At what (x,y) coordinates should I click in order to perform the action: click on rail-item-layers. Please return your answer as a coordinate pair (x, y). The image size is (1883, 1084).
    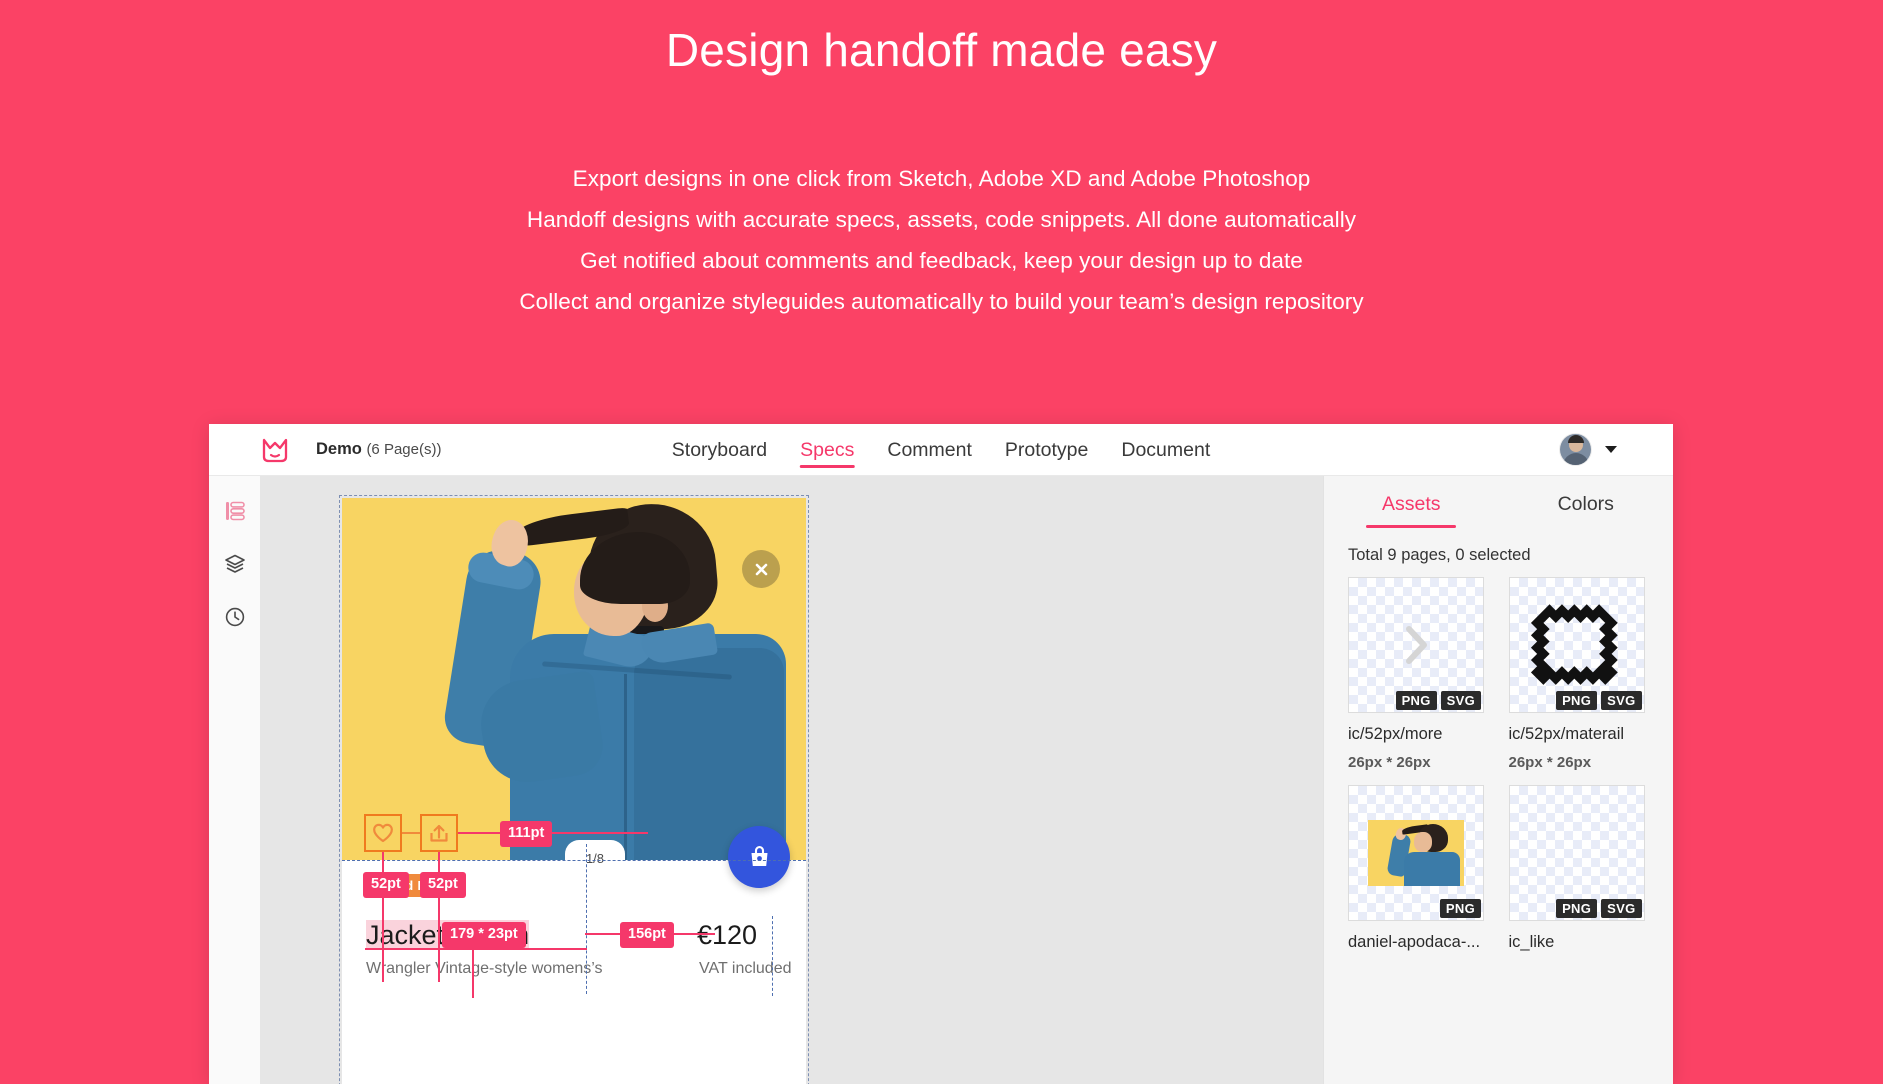
    Looking at the image, I should click on (235, 564).